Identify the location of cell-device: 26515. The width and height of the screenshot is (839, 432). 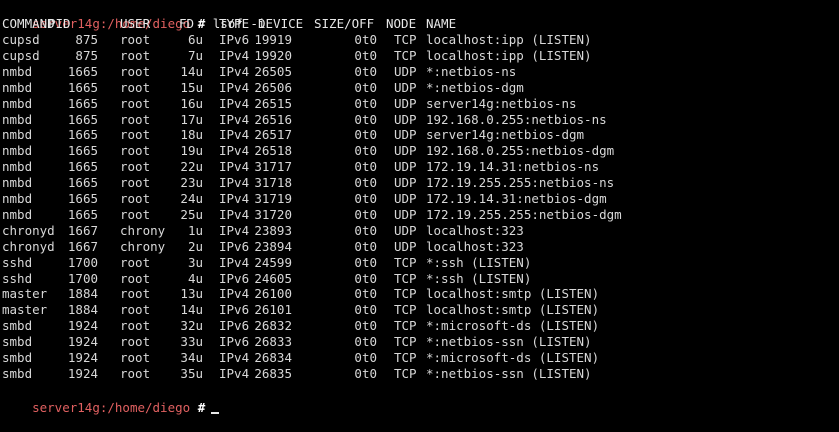
(273, 103).